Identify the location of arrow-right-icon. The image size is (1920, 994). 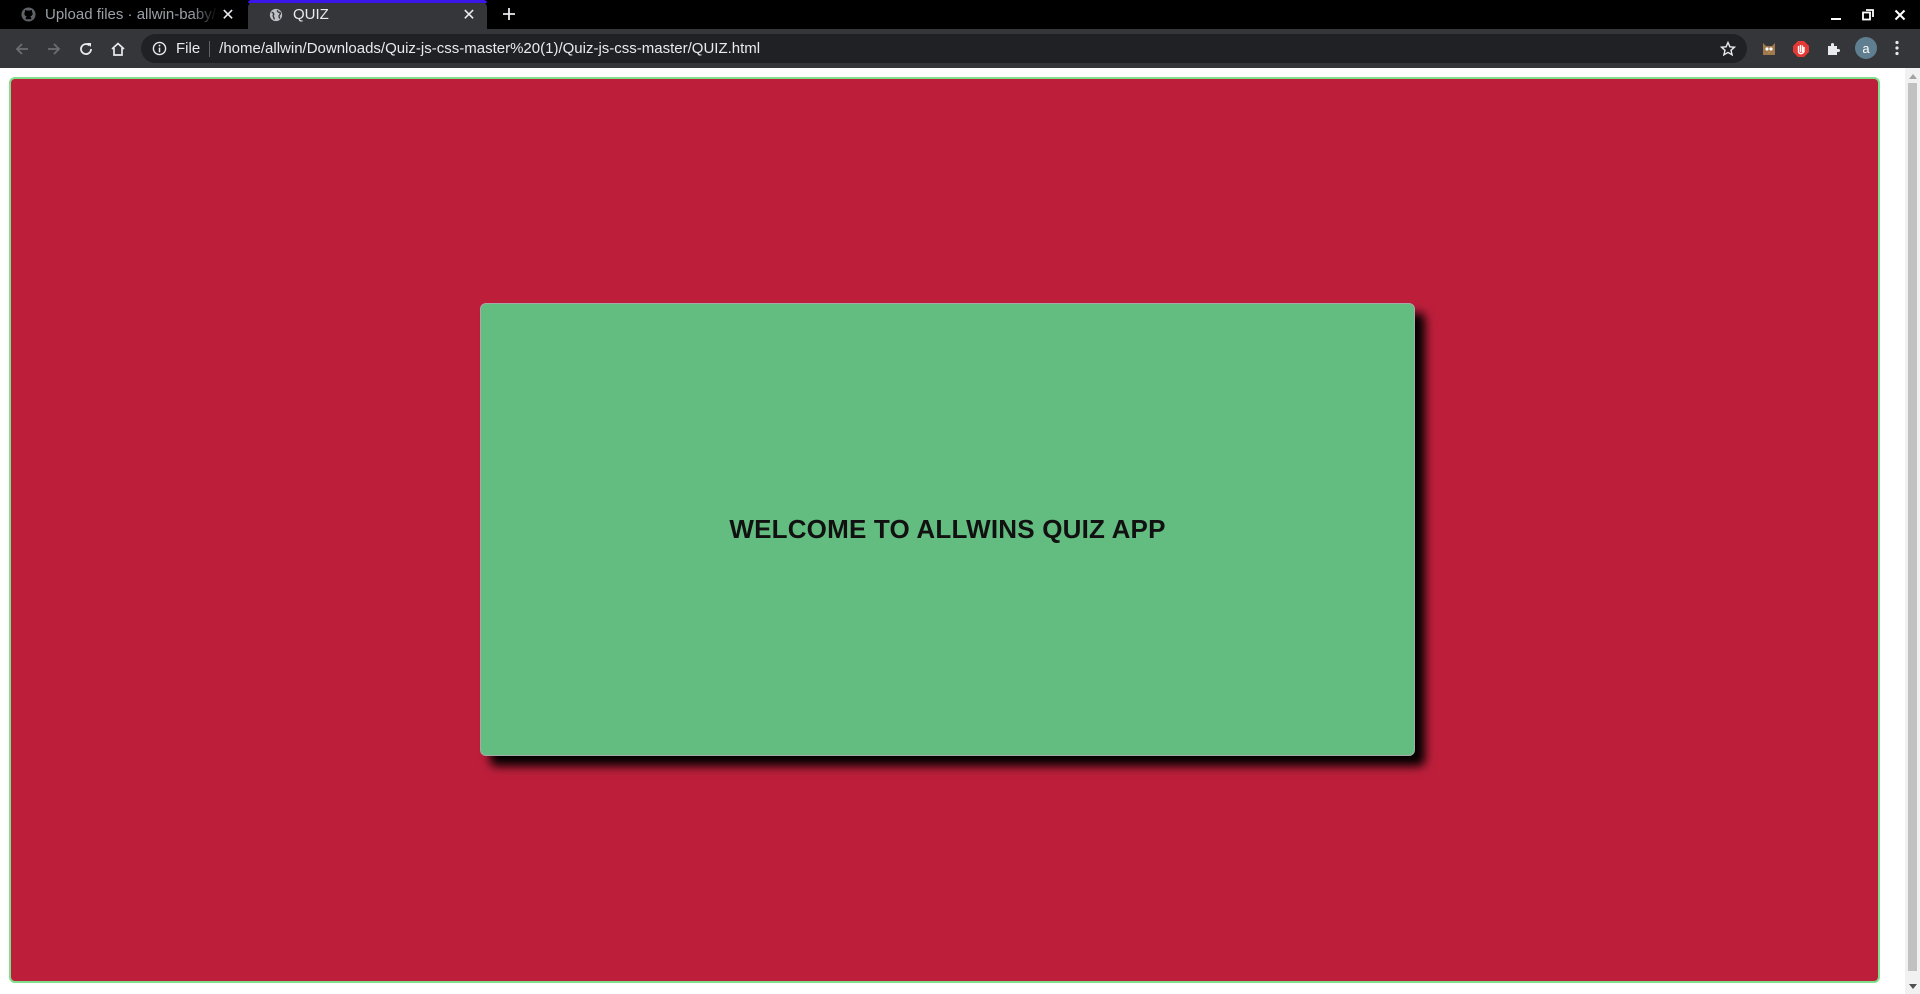
(54, 49).